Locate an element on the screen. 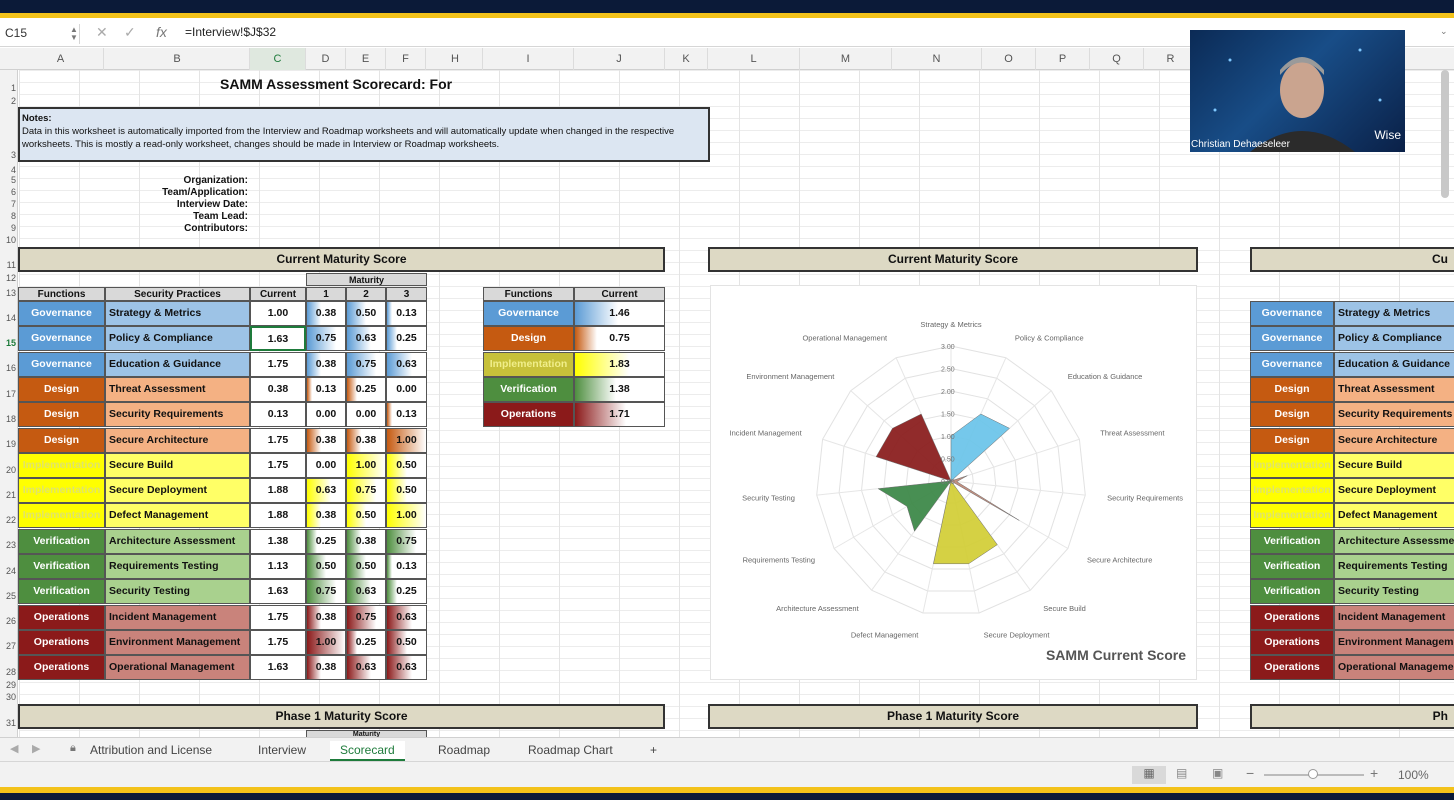 The width and height of the screenshot is (1454, 800). column-header-A: A is located at coordinates (61, 59).